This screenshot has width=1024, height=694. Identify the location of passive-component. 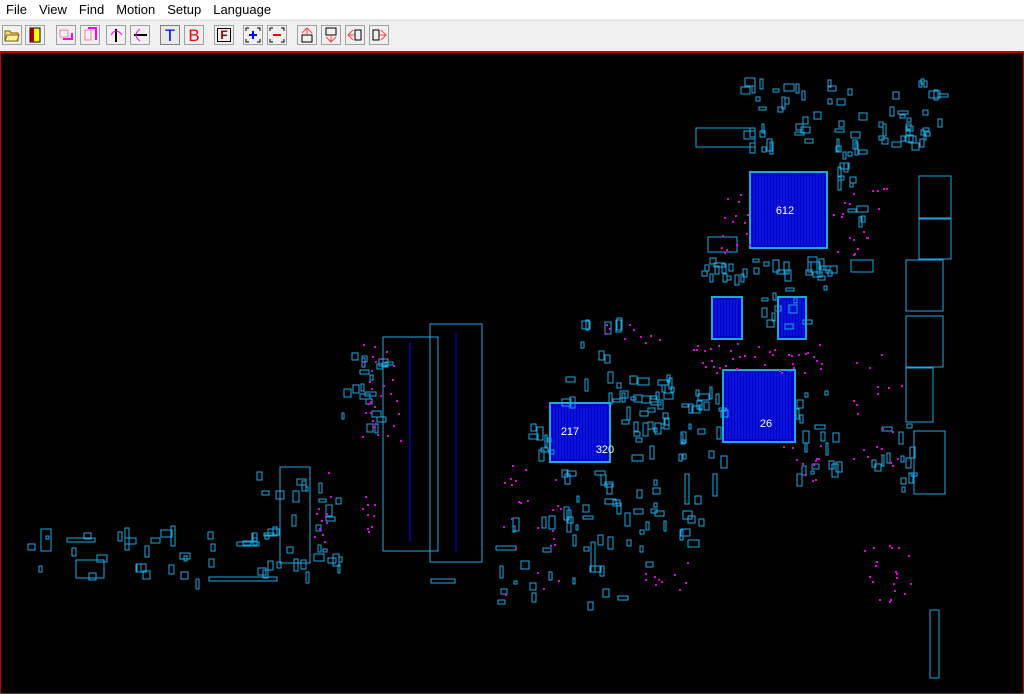
(443, 581).